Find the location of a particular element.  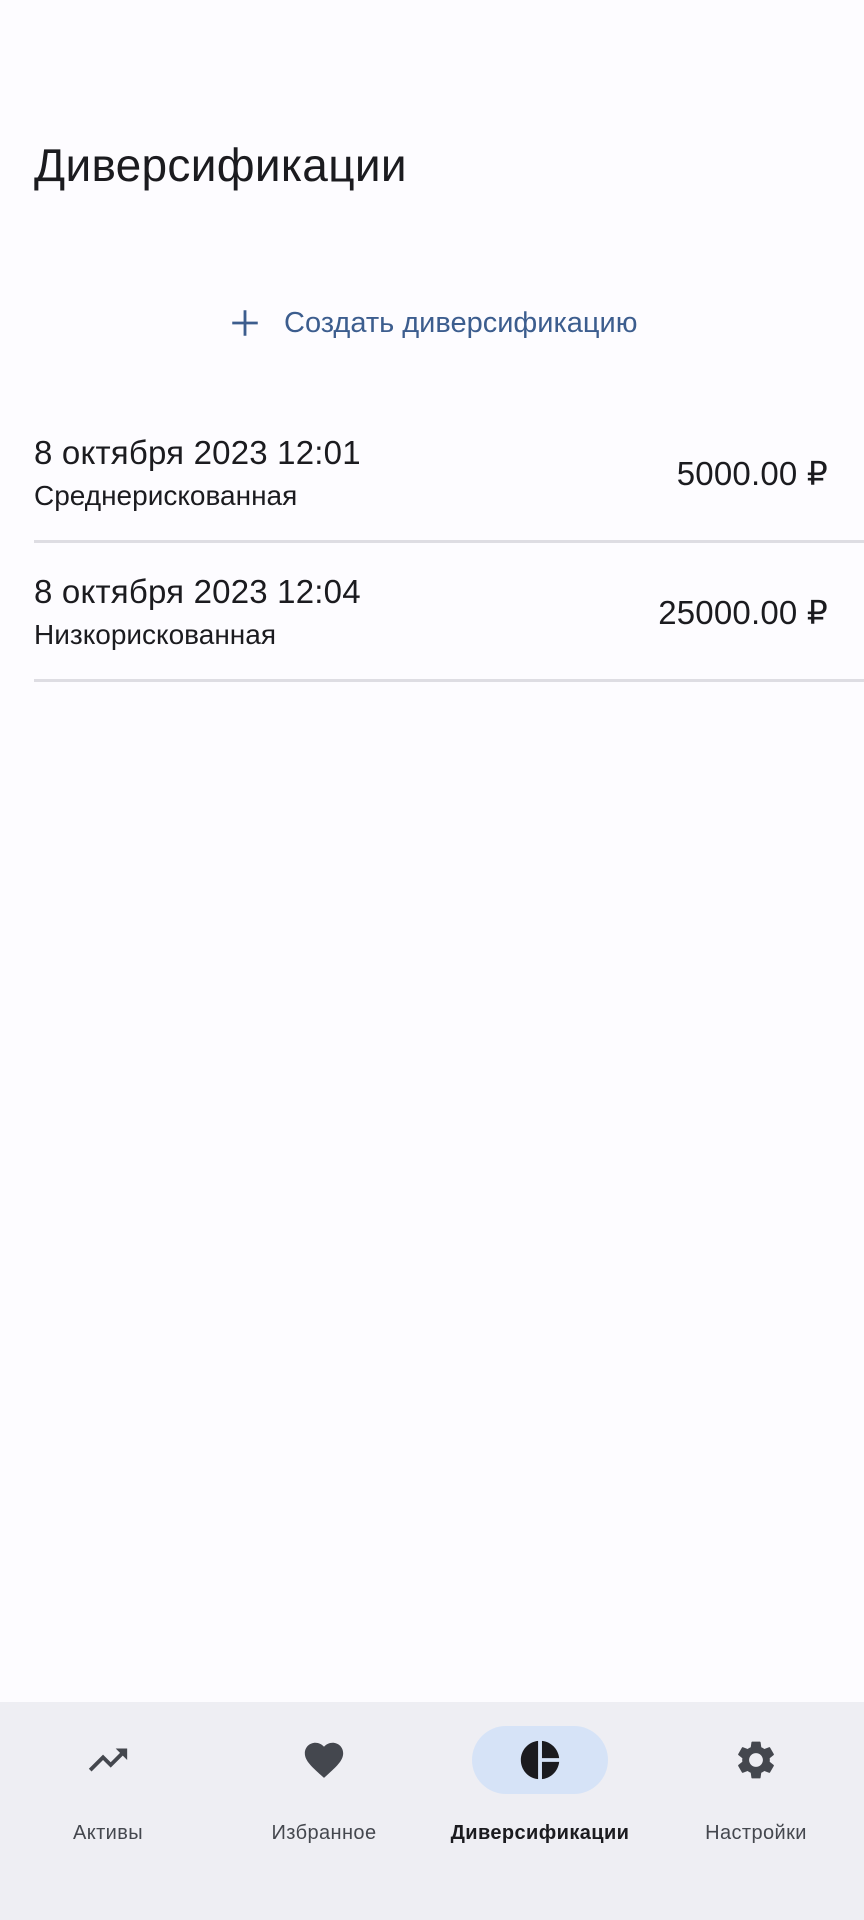

nav-pill-active is located at coordinates (540, 1760).